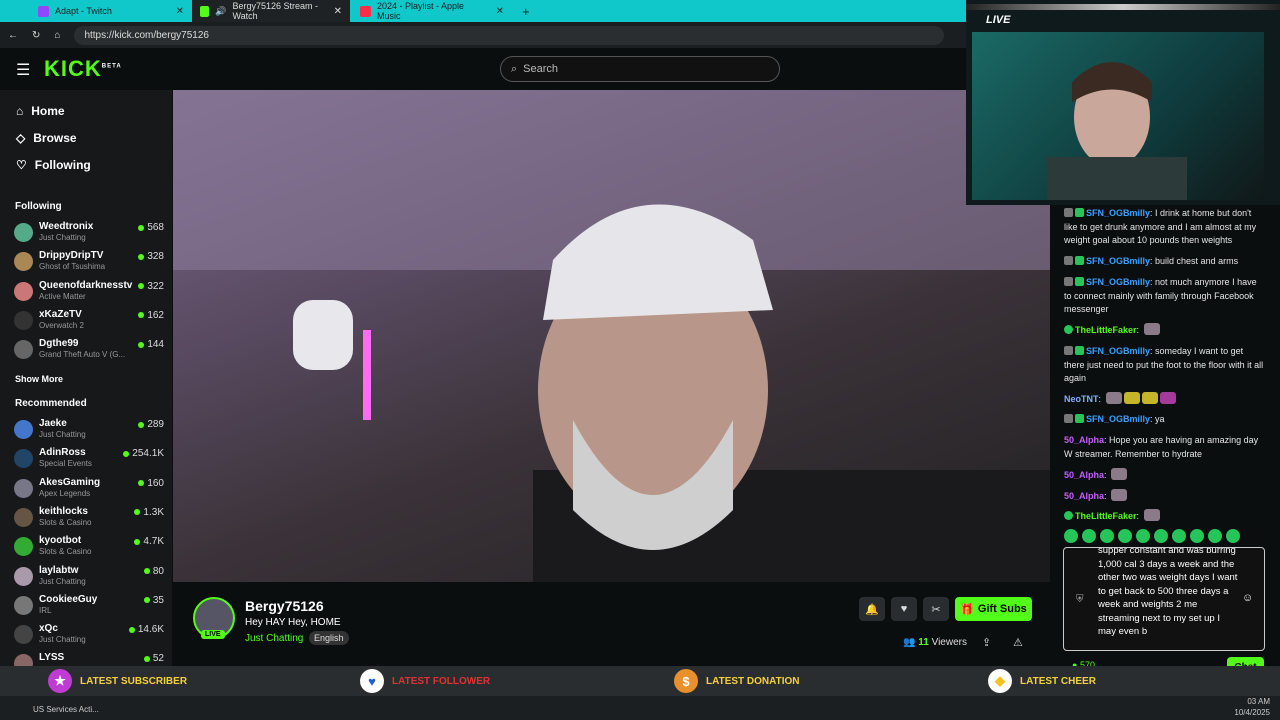 This screenshot has width=1280, height=720. I want to click on stream-category: Just Chatting, so click(274, 638).